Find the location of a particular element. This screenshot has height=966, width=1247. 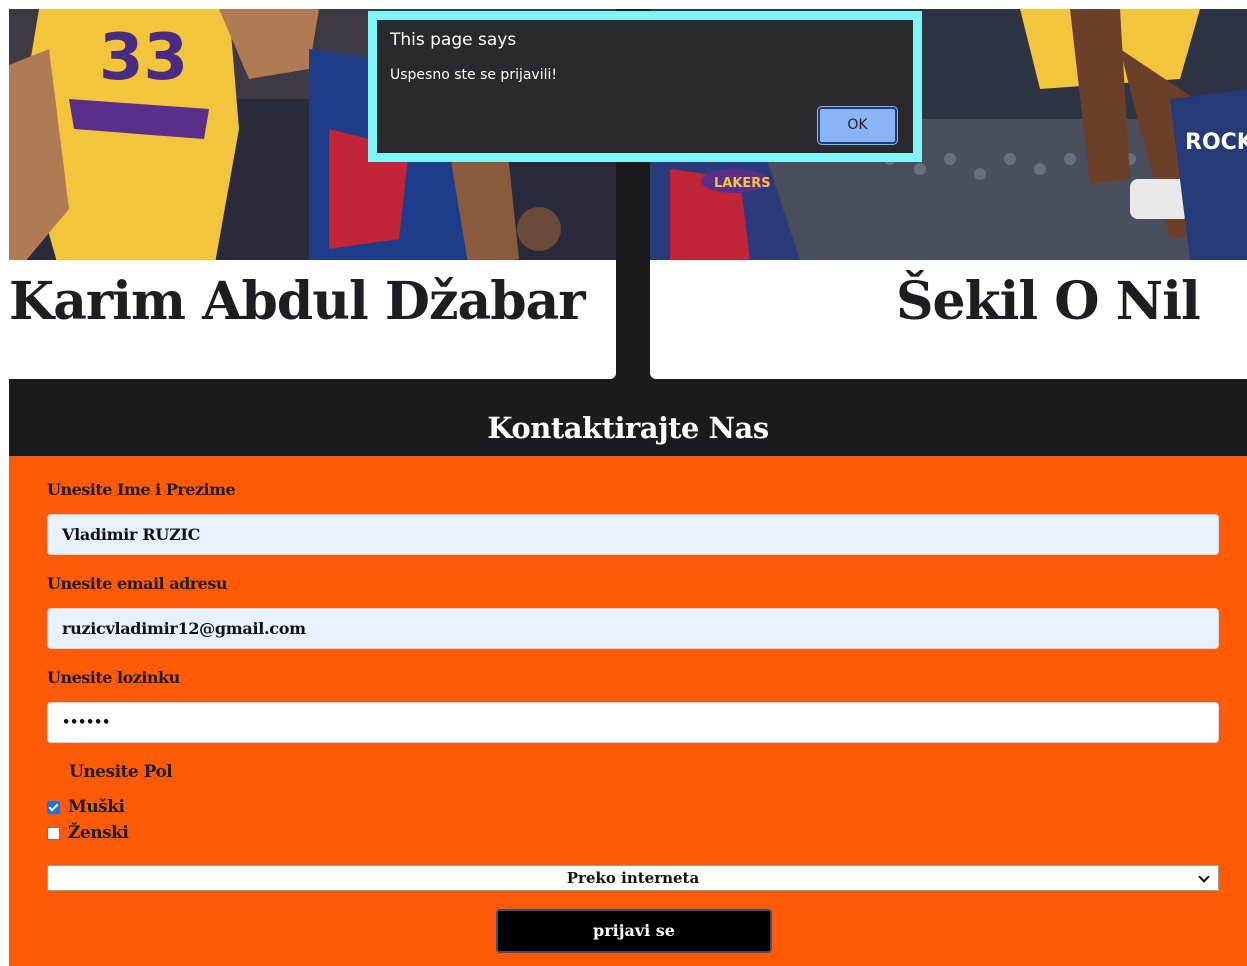

gender-option-label: Ženski is located at coordinates (98, 833).